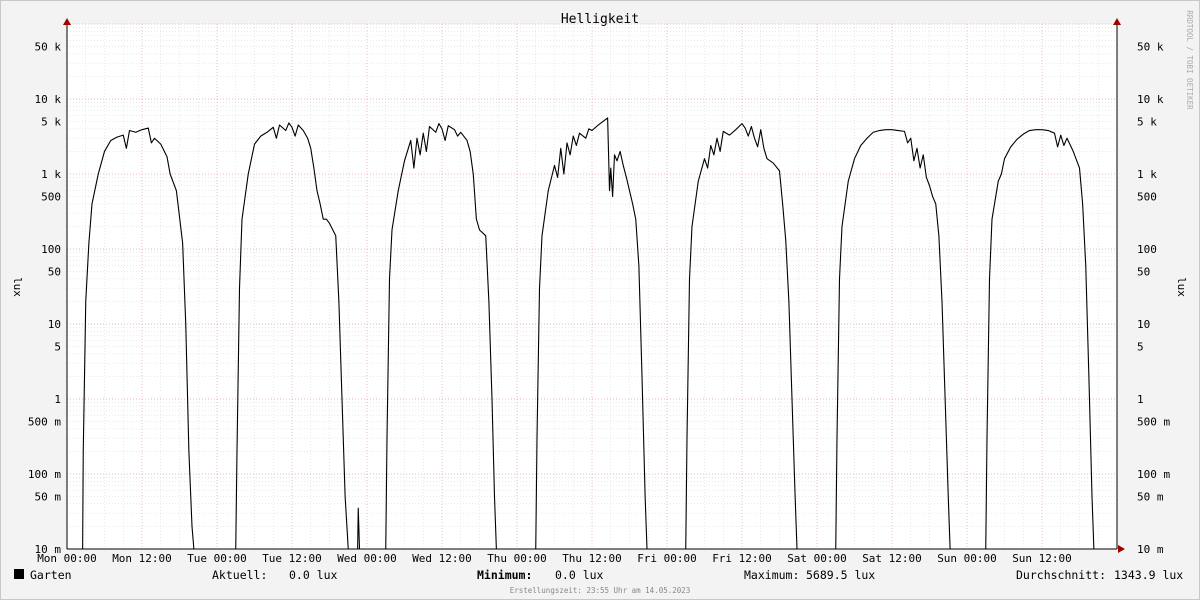  I want to click on y-tick-label-right: 100 m, so click(1153, 474).